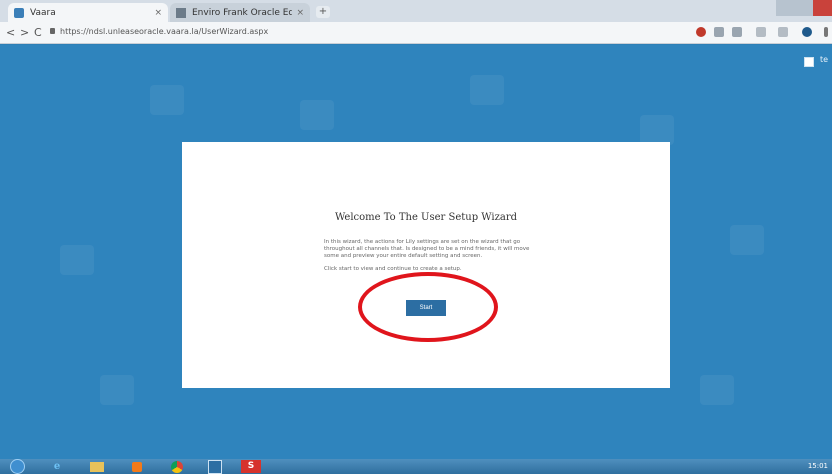  Describe the element at coordinates (783, 32) in the screenshot. I see `extensions-menu-icon` at that location.